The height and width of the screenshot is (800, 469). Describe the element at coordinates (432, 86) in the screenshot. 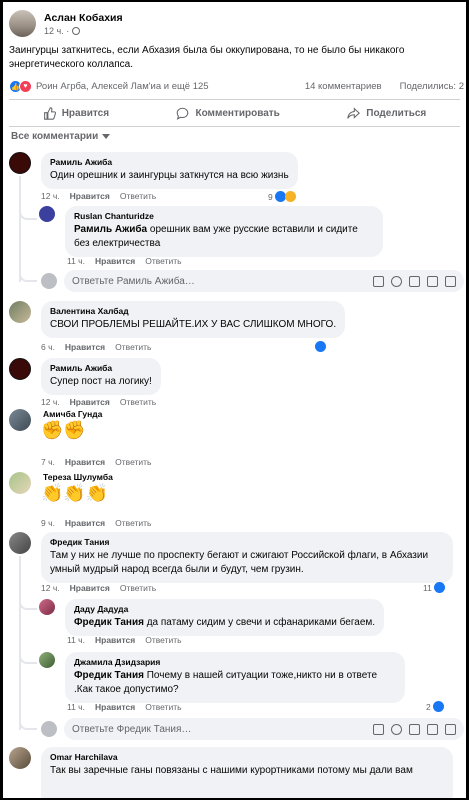

I see `shares-count: Поделились: 2` at that location.